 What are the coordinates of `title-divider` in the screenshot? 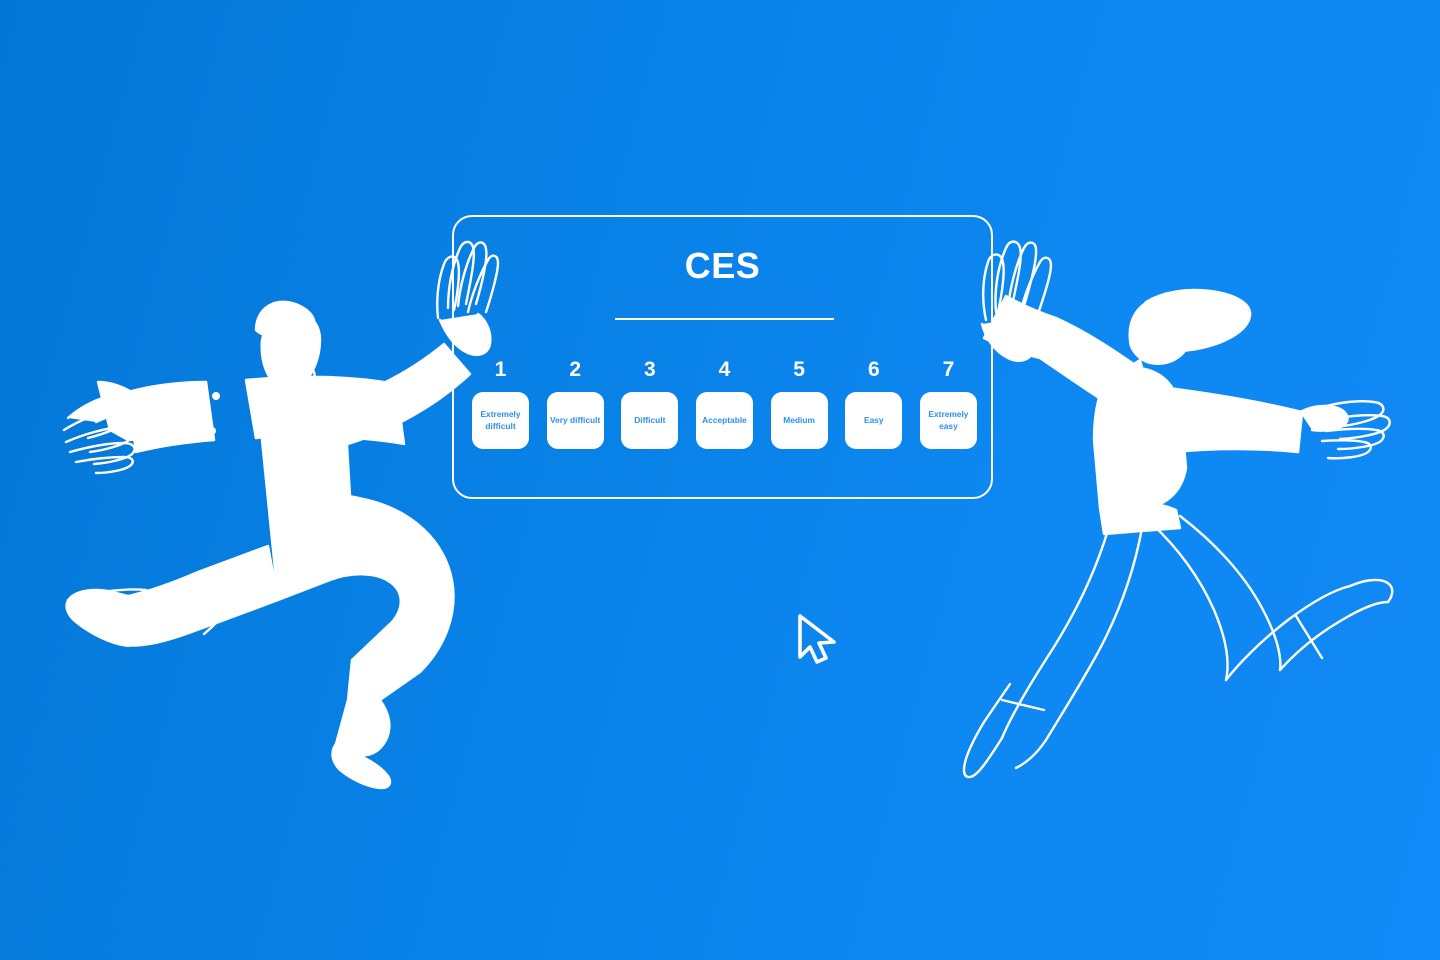 It's located at (724, 319).